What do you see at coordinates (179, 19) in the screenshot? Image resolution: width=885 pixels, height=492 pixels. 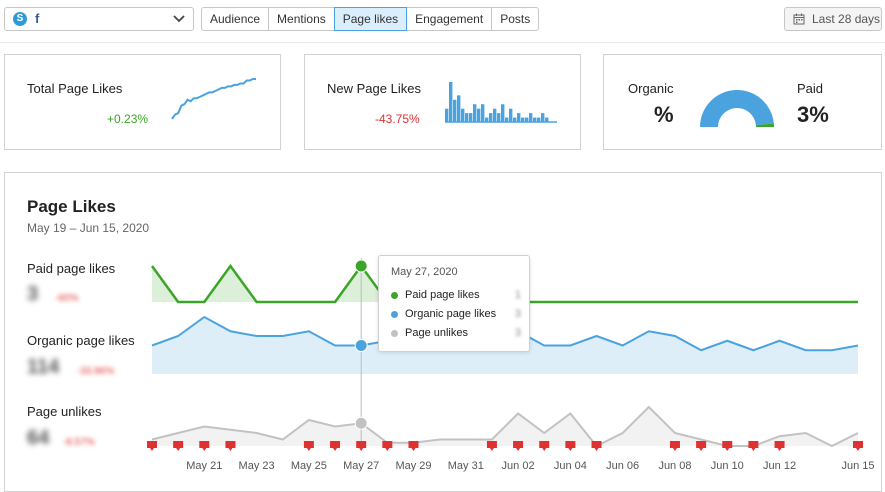 I see `chevron-down-icon` at bounding box center [179, 19].